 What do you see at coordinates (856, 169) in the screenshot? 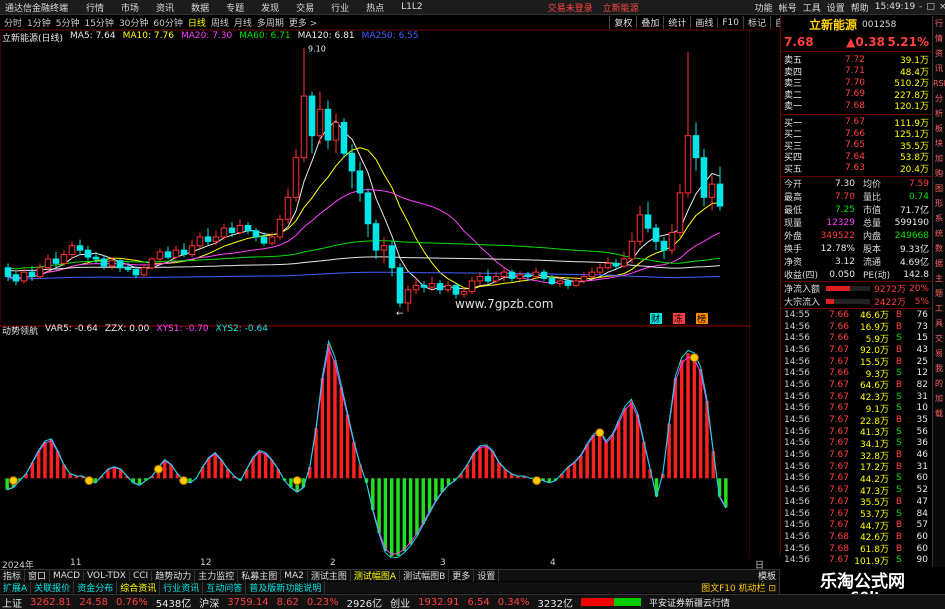
I see `bid-row: 买五 7.63 20.4万` at bounding box center [856, 169].